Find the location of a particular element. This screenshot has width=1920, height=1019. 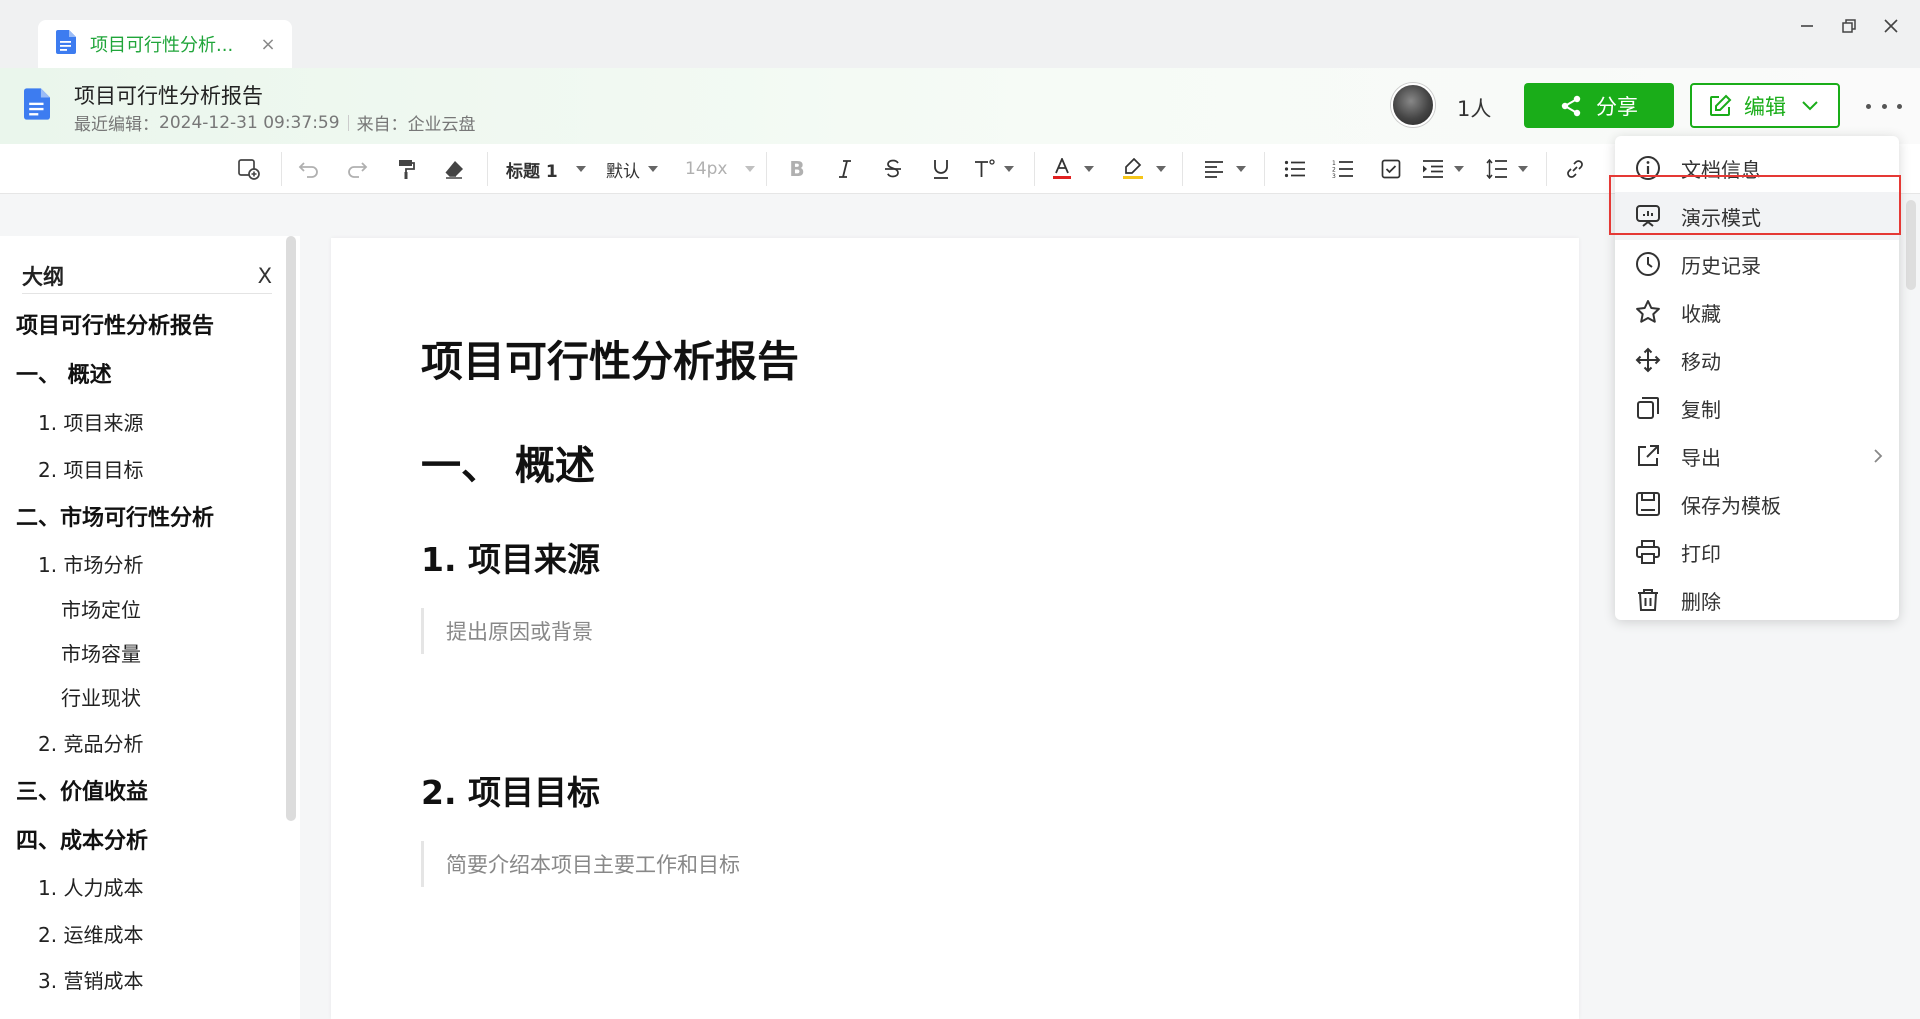

outline-item: 2. 项目目标 is located at coordinates (90, 468).